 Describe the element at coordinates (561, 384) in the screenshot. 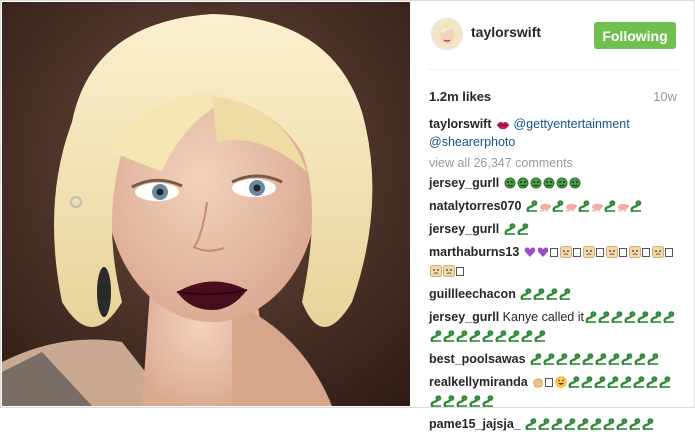

I see `grin-icon` at that location.